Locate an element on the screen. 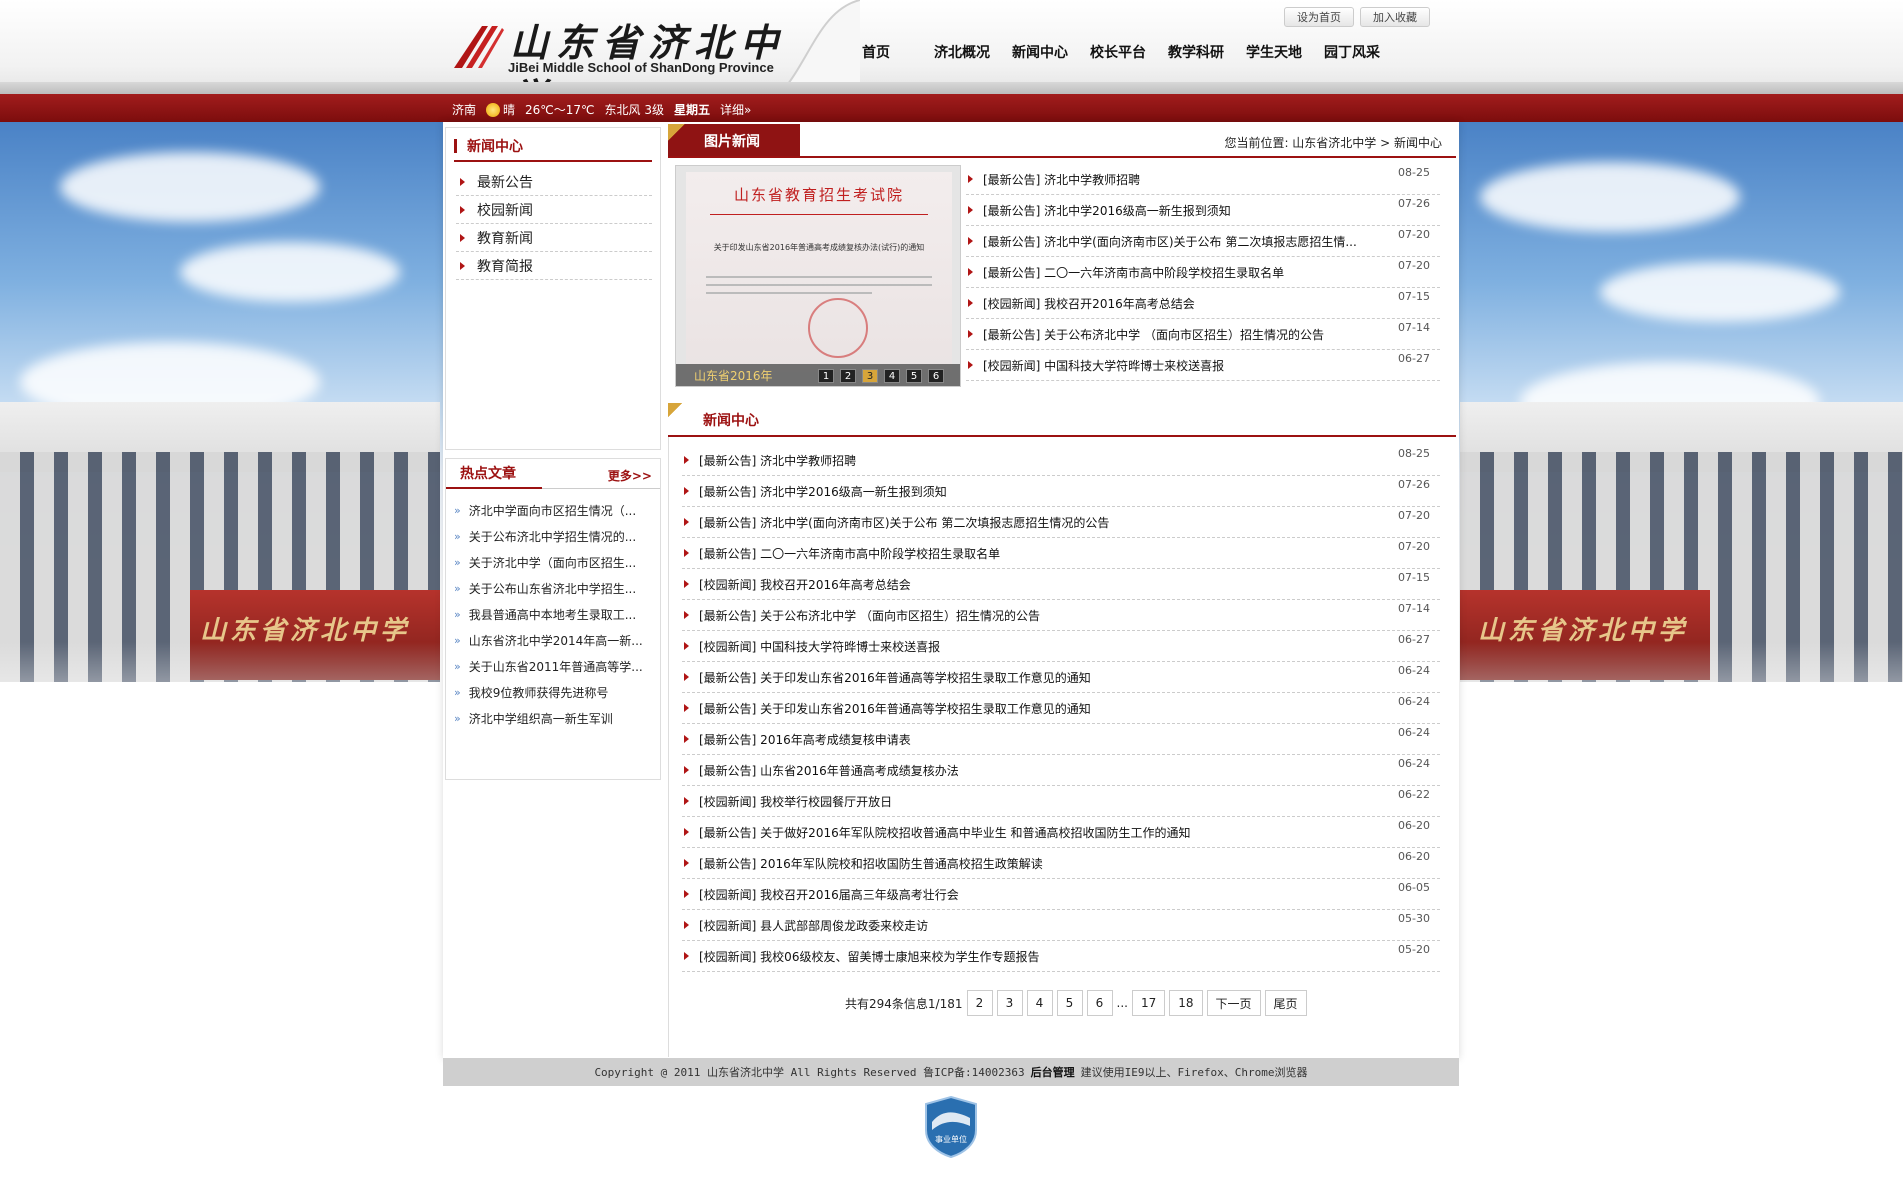 The image size is (1903, 1192). double-arrow-icon: » is located at coordinates (457, 666).